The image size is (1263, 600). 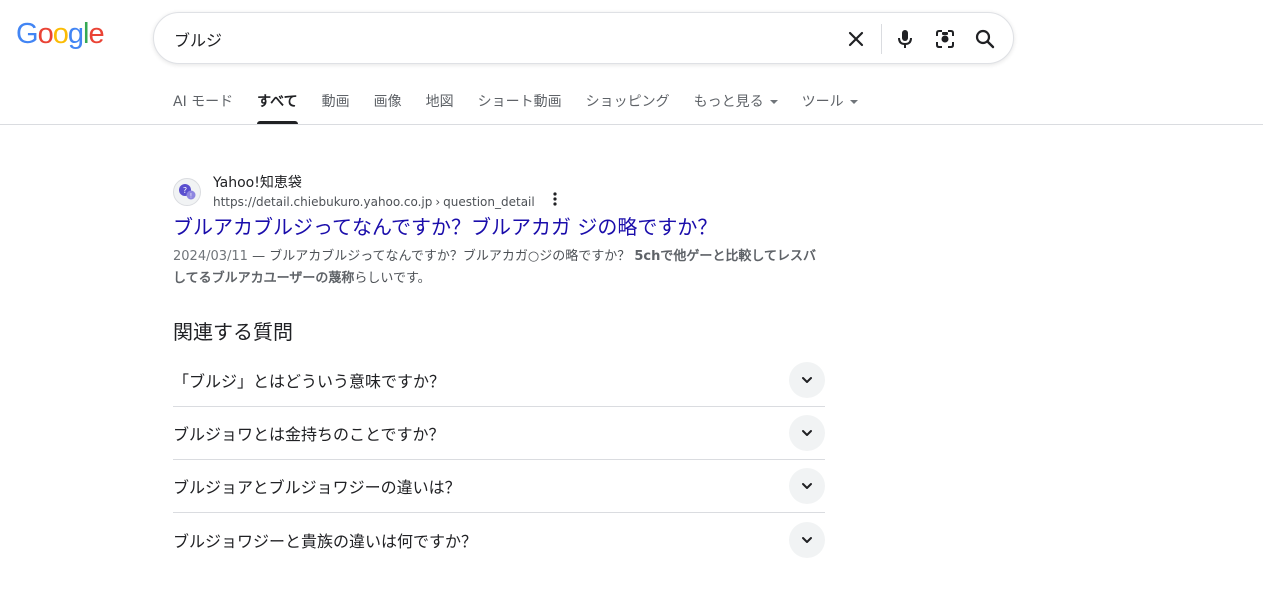 I want to click on tab-ai-mode: AI モード, so click(x=203, y=108).